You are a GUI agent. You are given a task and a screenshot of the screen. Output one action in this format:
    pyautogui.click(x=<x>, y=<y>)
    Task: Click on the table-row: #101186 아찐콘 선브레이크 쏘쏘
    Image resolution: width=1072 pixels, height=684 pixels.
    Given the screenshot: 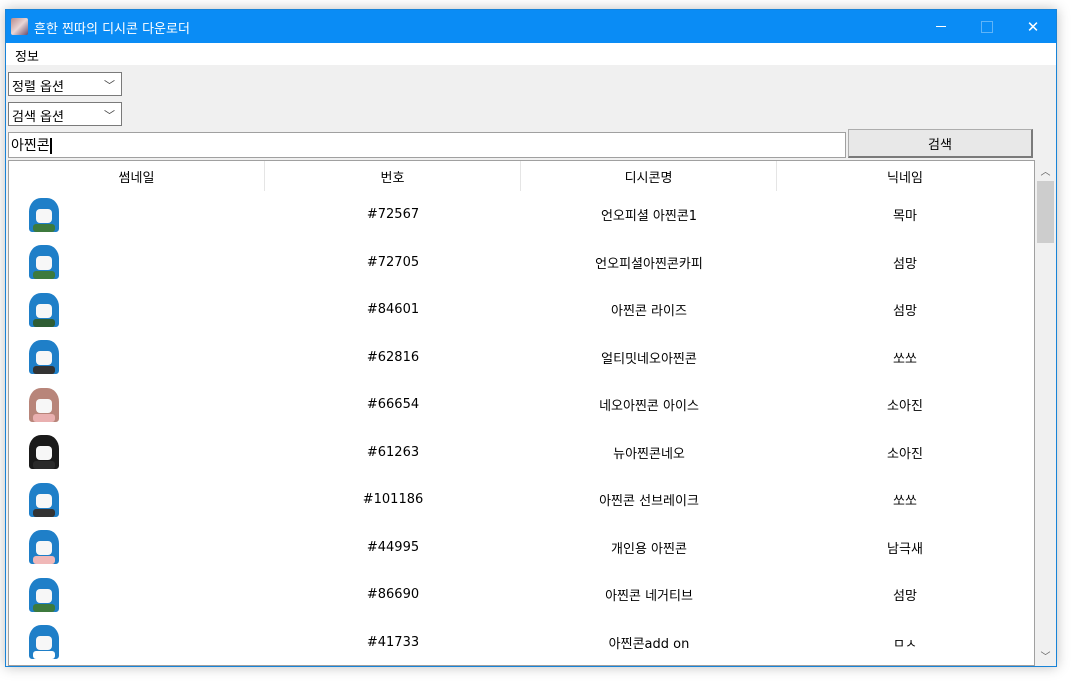 What is the action you would take?
    pyautogui.click(x=521, y=500)
    